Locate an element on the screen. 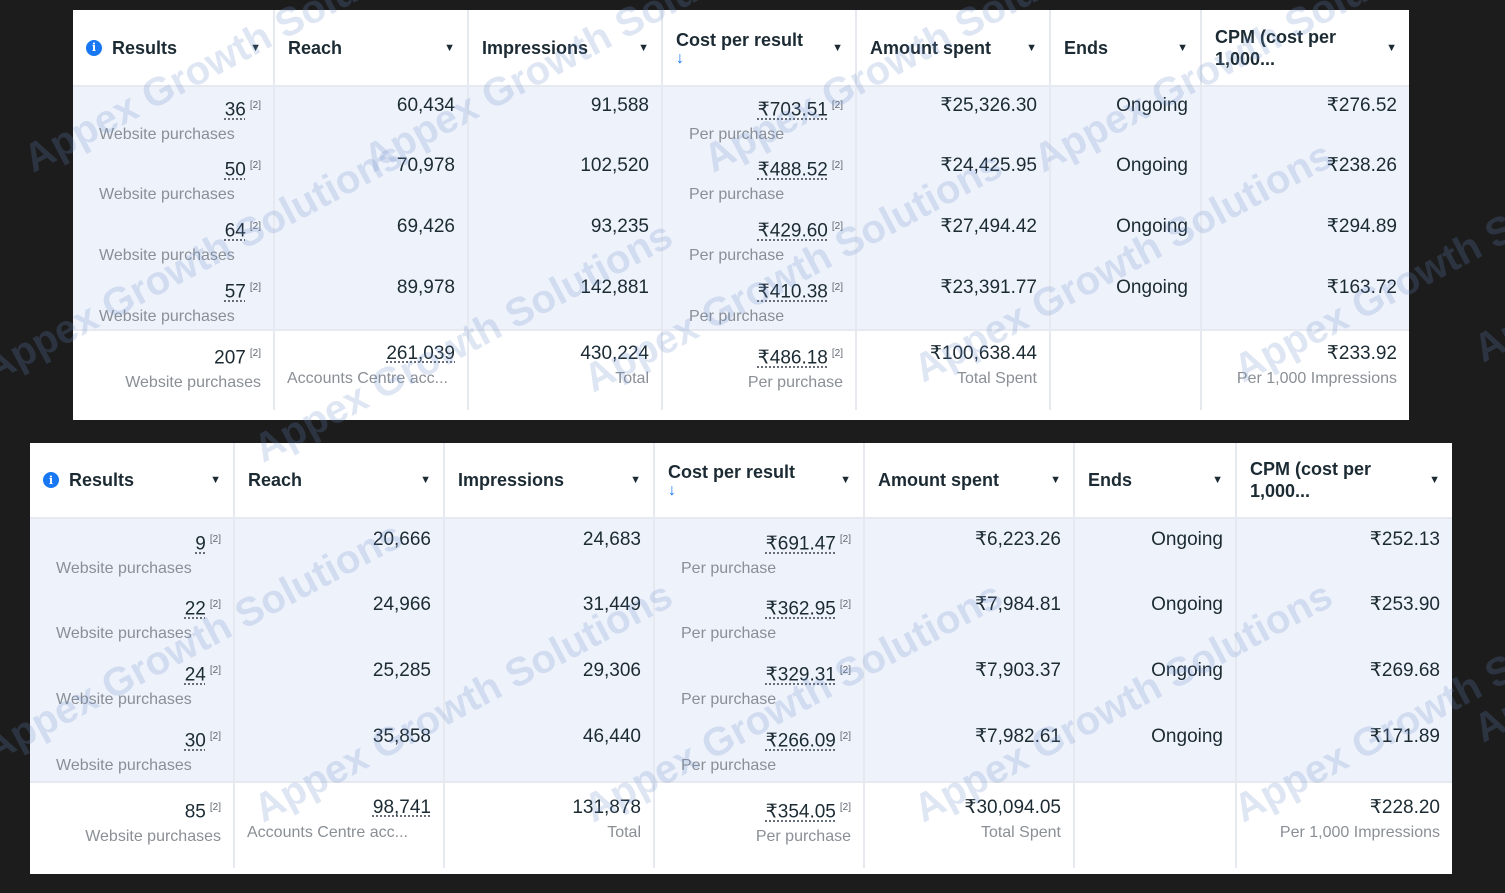 This screenshot has height=893, width=1505. cell-value: 9 [2] is located at coordinates (138, 542).